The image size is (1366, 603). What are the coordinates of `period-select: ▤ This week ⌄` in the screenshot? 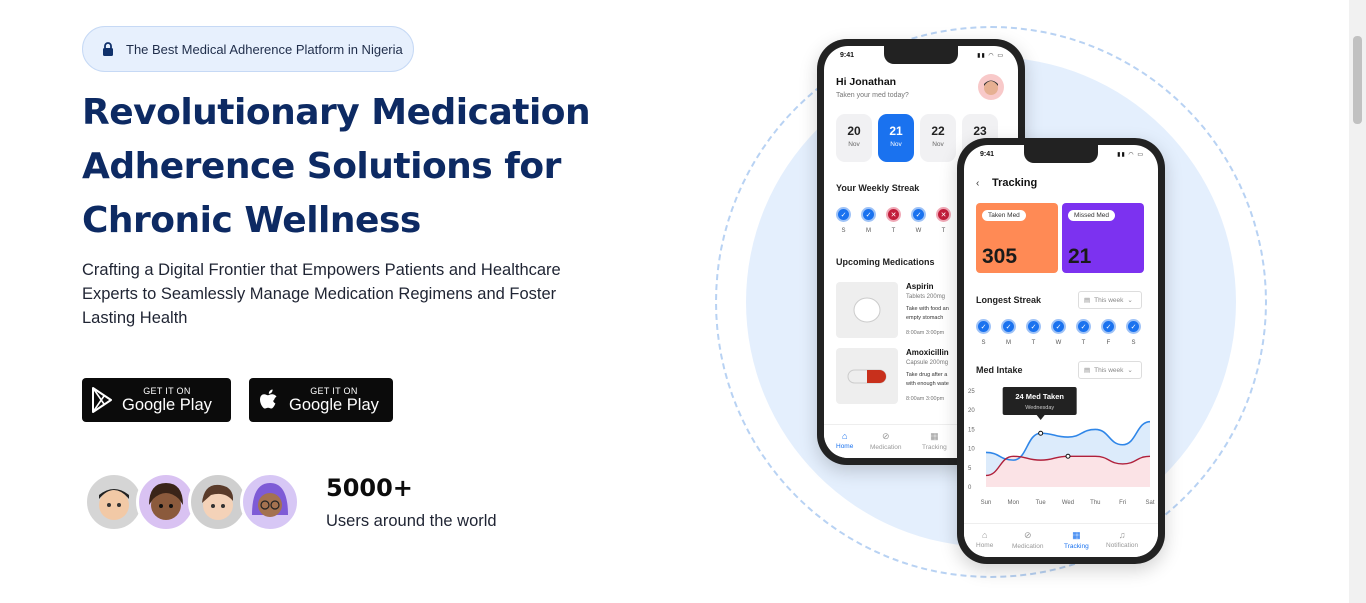 It's located at (1110, 300).